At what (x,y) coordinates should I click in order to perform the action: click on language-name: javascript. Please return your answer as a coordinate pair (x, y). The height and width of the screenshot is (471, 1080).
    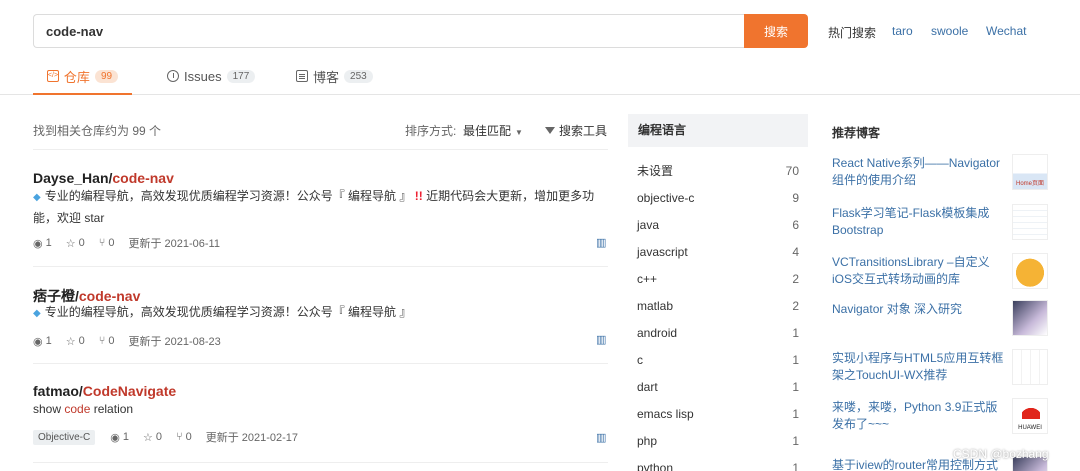
    Looking at the image, I should click on (662, 251).